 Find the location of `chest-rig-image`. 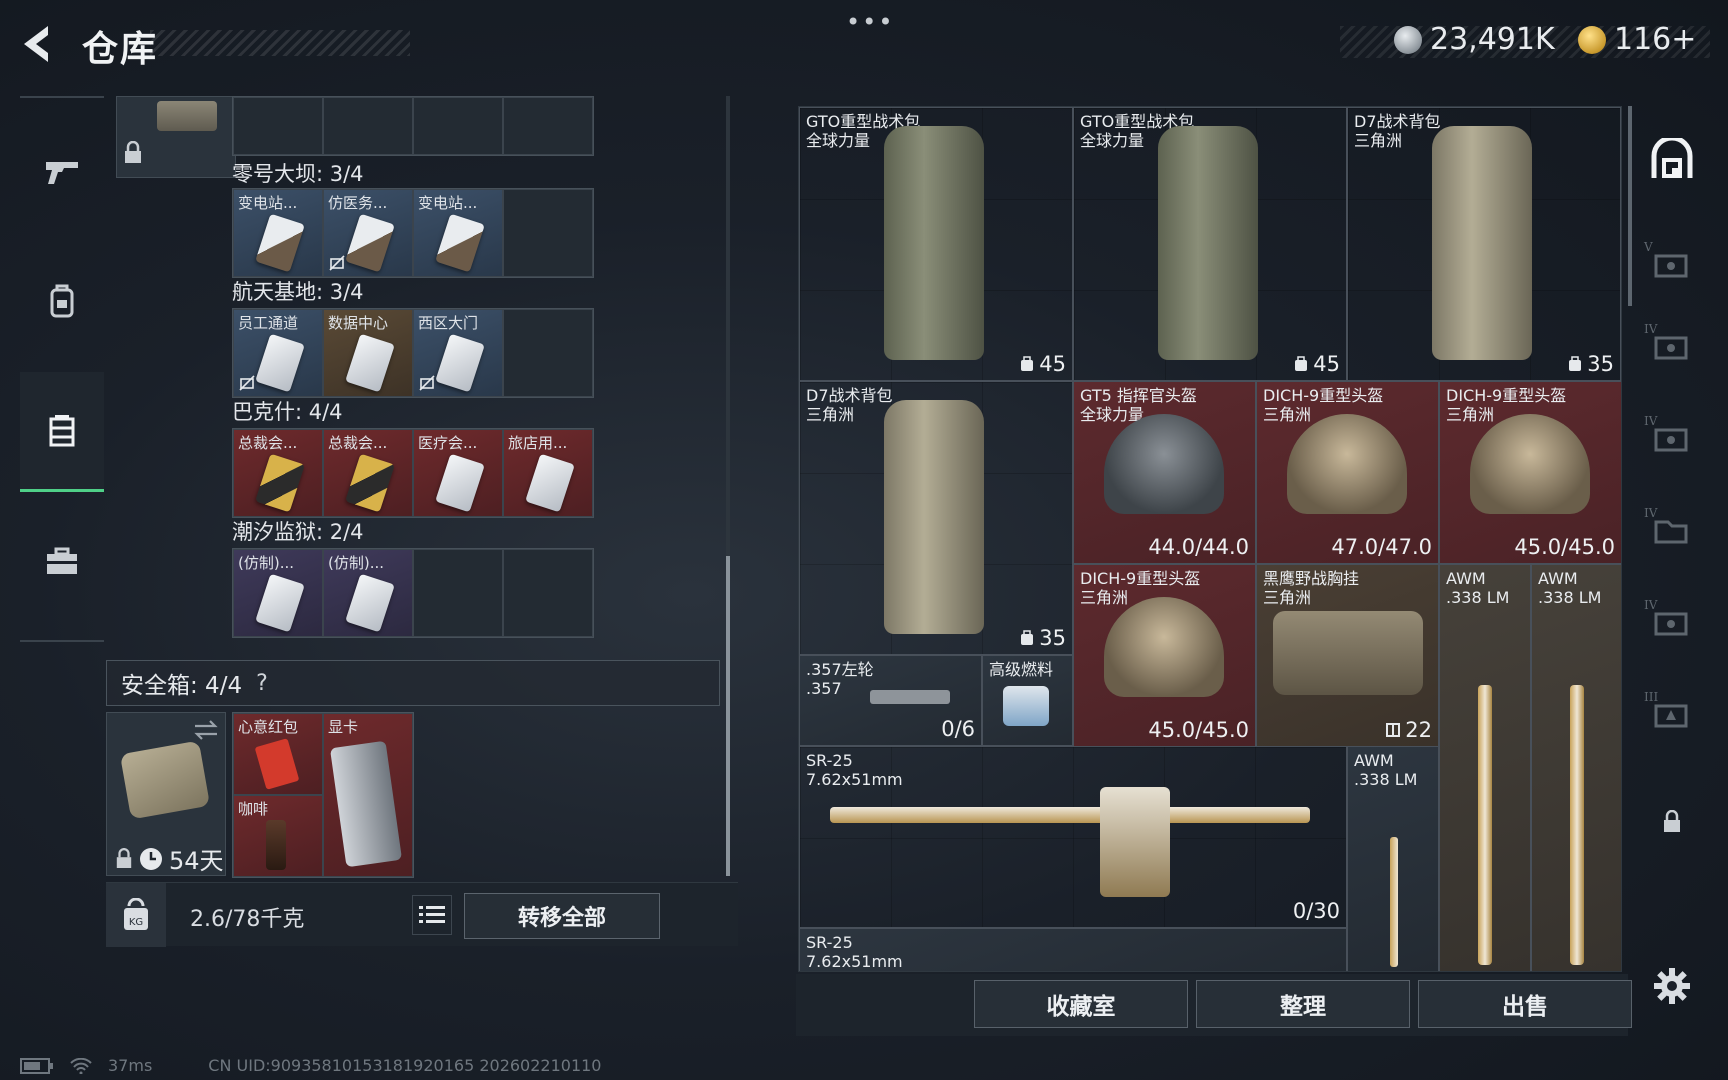

chest-rig-image is located at coordinates (1348, 653).